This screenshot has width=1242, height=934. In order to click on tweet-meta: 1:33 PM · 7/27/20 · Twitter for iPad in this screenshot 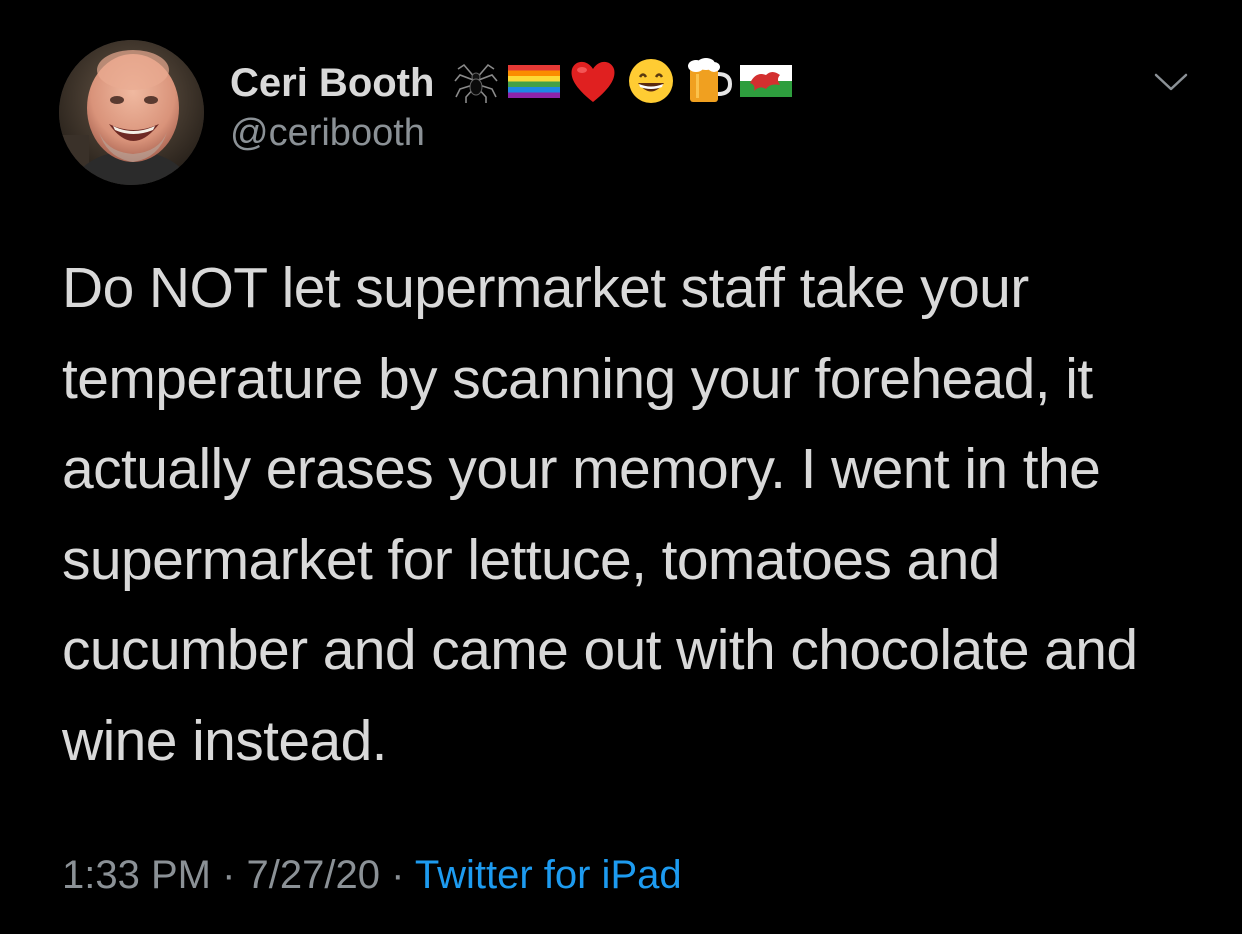, I will do `click(372, 875)`.